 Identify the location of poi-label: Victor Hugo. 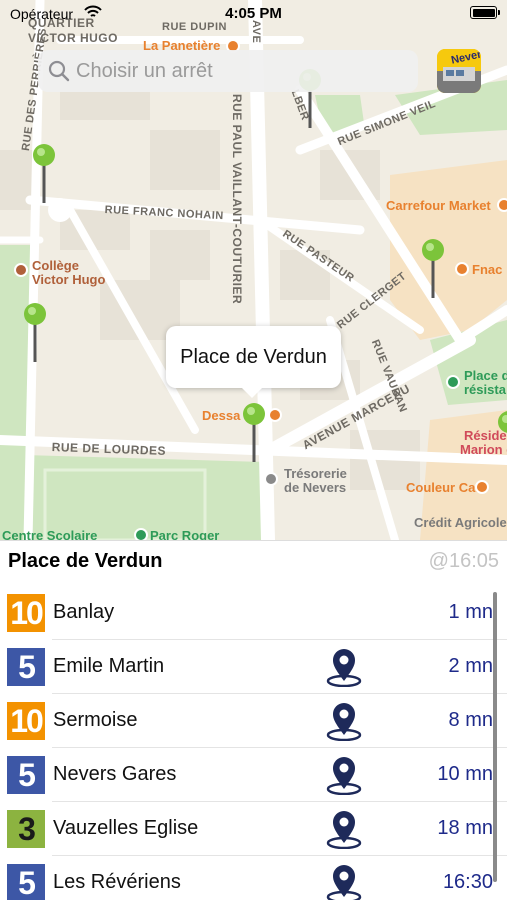
(68, 279).